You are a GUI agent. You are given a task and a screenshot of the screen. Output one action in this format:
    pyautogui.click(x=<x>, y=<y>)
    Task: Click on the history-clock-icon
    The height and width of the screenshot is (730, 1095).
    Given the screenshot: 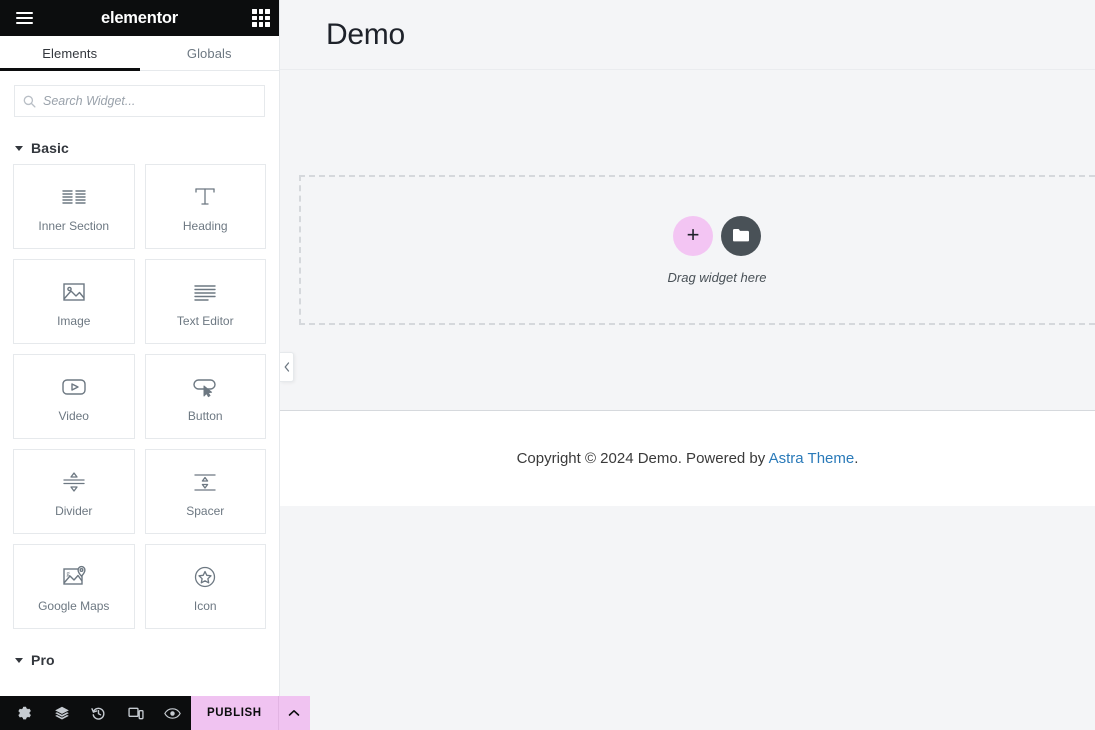 What is the action you would take?
    pyautogui.click(x=98, y=713)
    